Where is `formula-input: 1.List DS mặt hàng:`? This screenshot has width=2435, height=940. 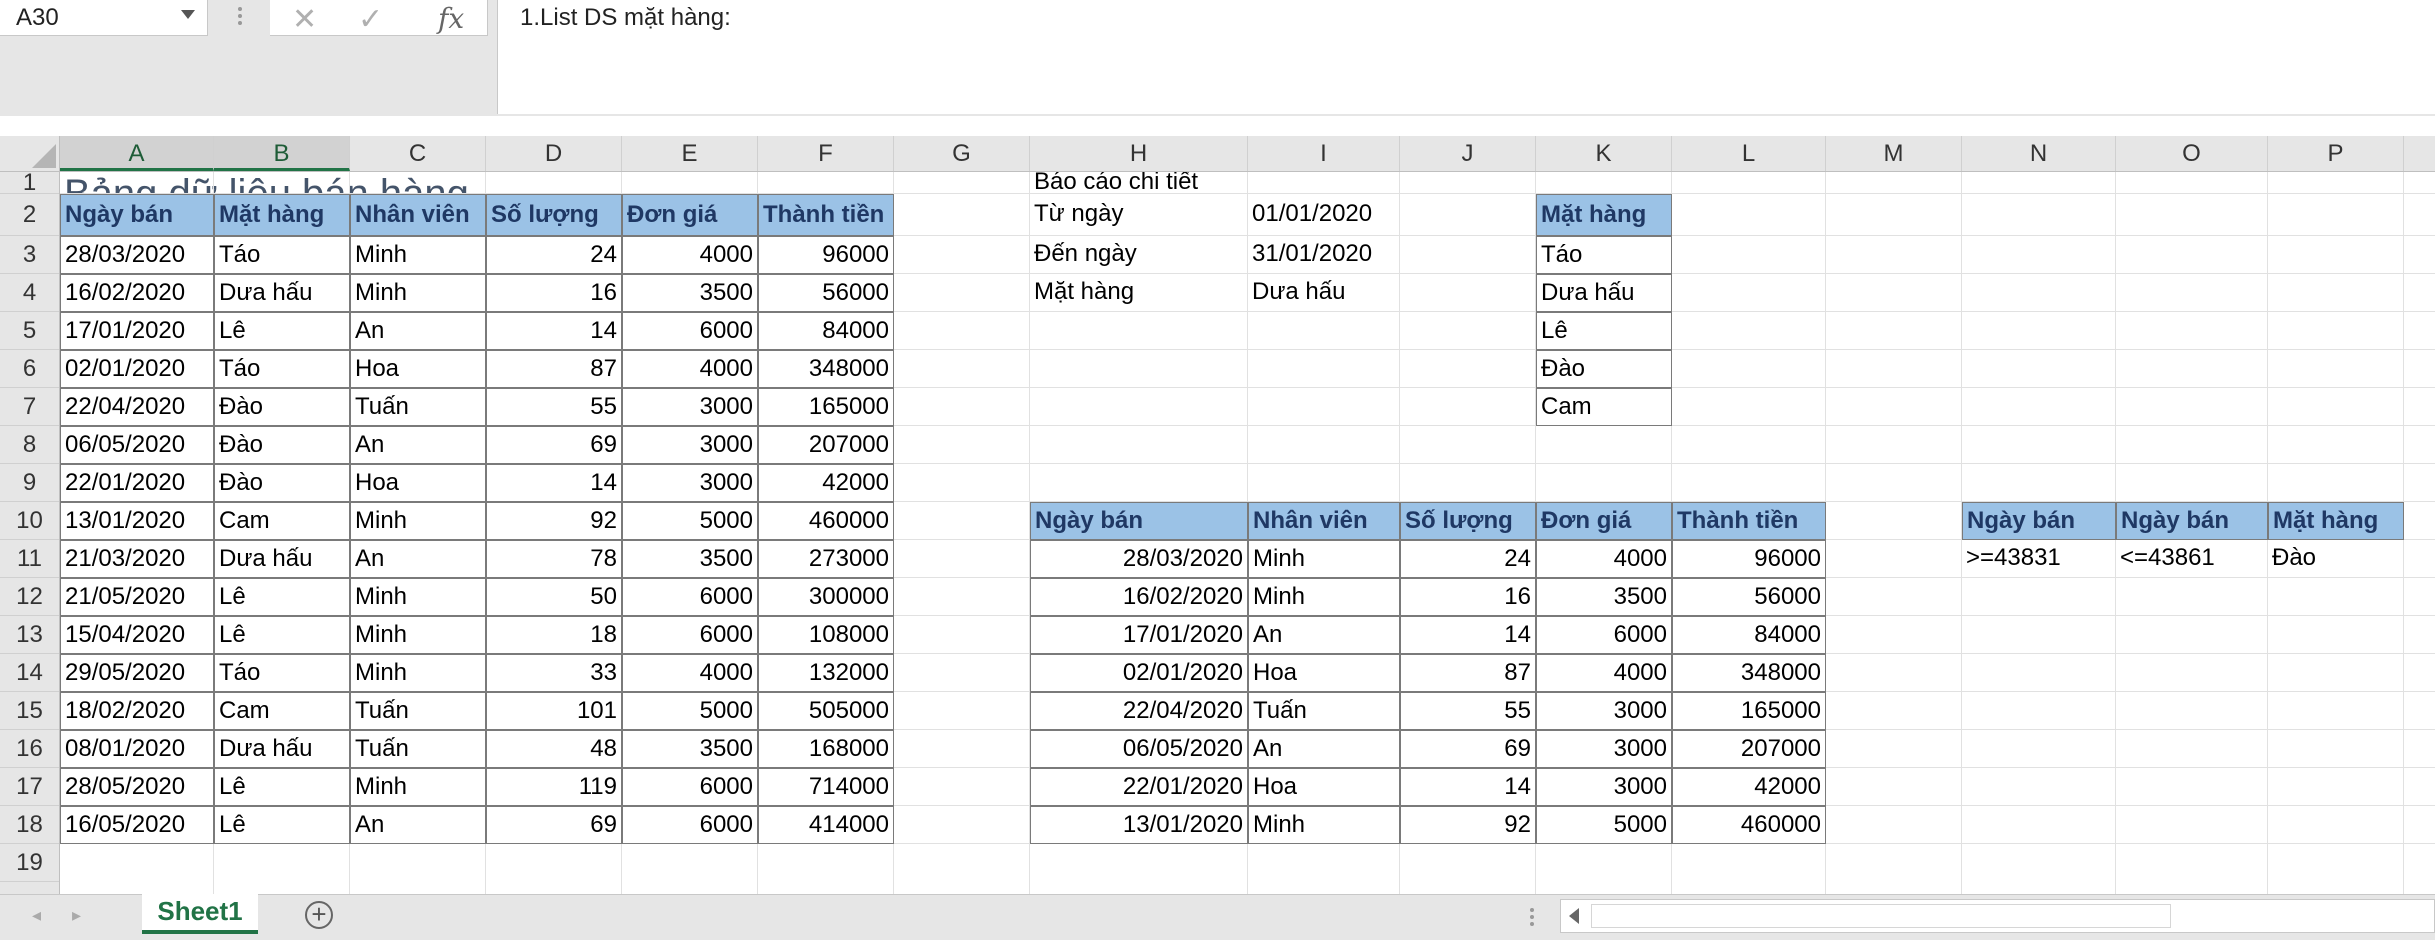
formula-input: 1.List DS mặt hàng: is located at coordinates (1466, 57).